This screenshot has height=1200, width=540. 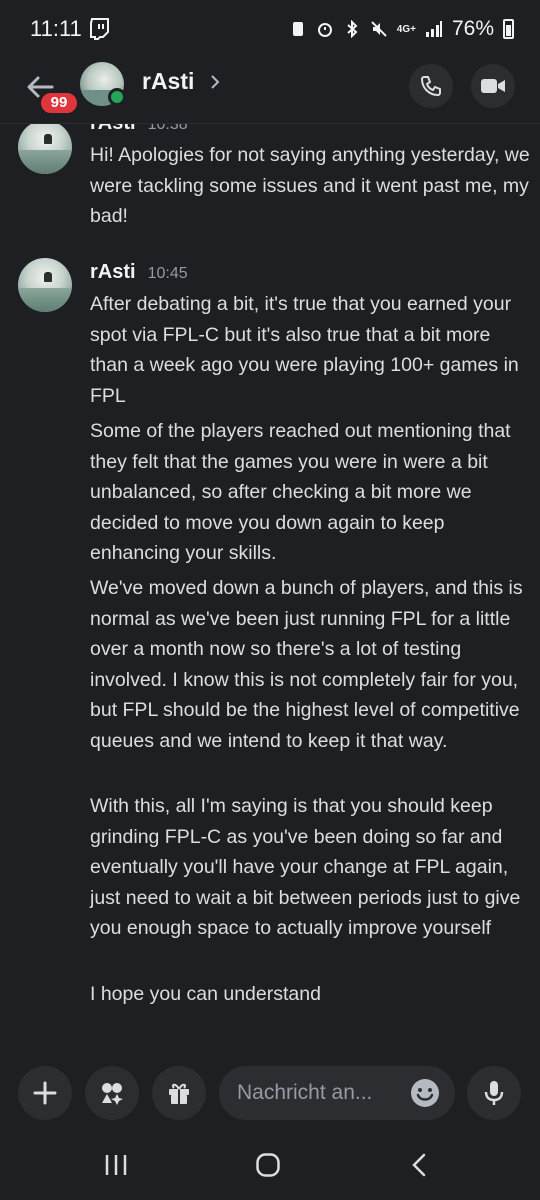 I want to click on apps-icon, so click(x=112, y=1094).